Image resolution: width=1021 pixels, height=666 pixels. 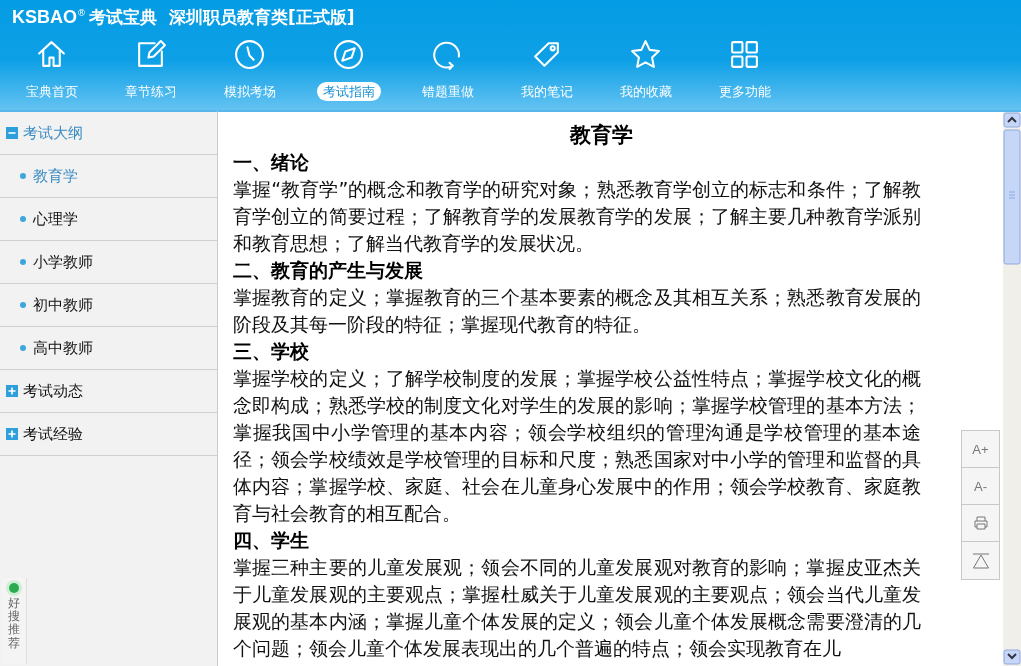 What do you see at coordinates (271, 540) in the screenshot?
I see `section-heading: 四、学生` at bounding box center [271, 540].